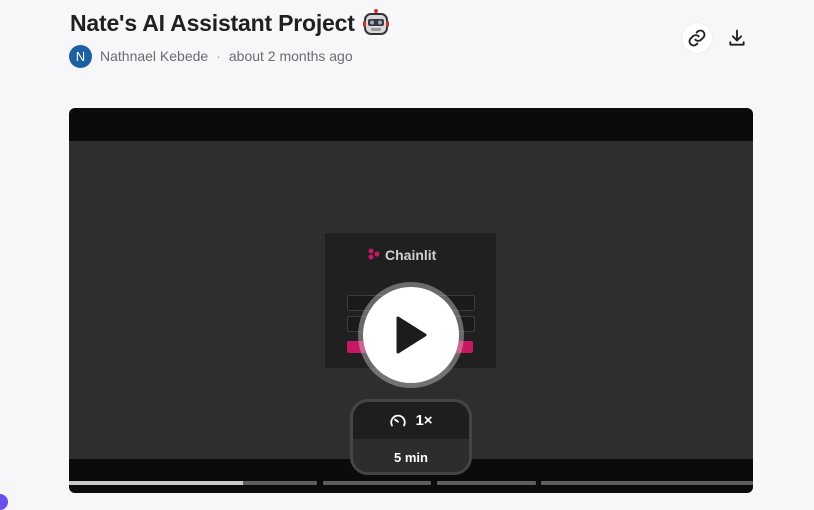 This screenshot has height=510, width=814. Describe the element at coordinates (411, 255) in the screenshot. I see `thumbnail-logo-text: Chainlit` at that location.